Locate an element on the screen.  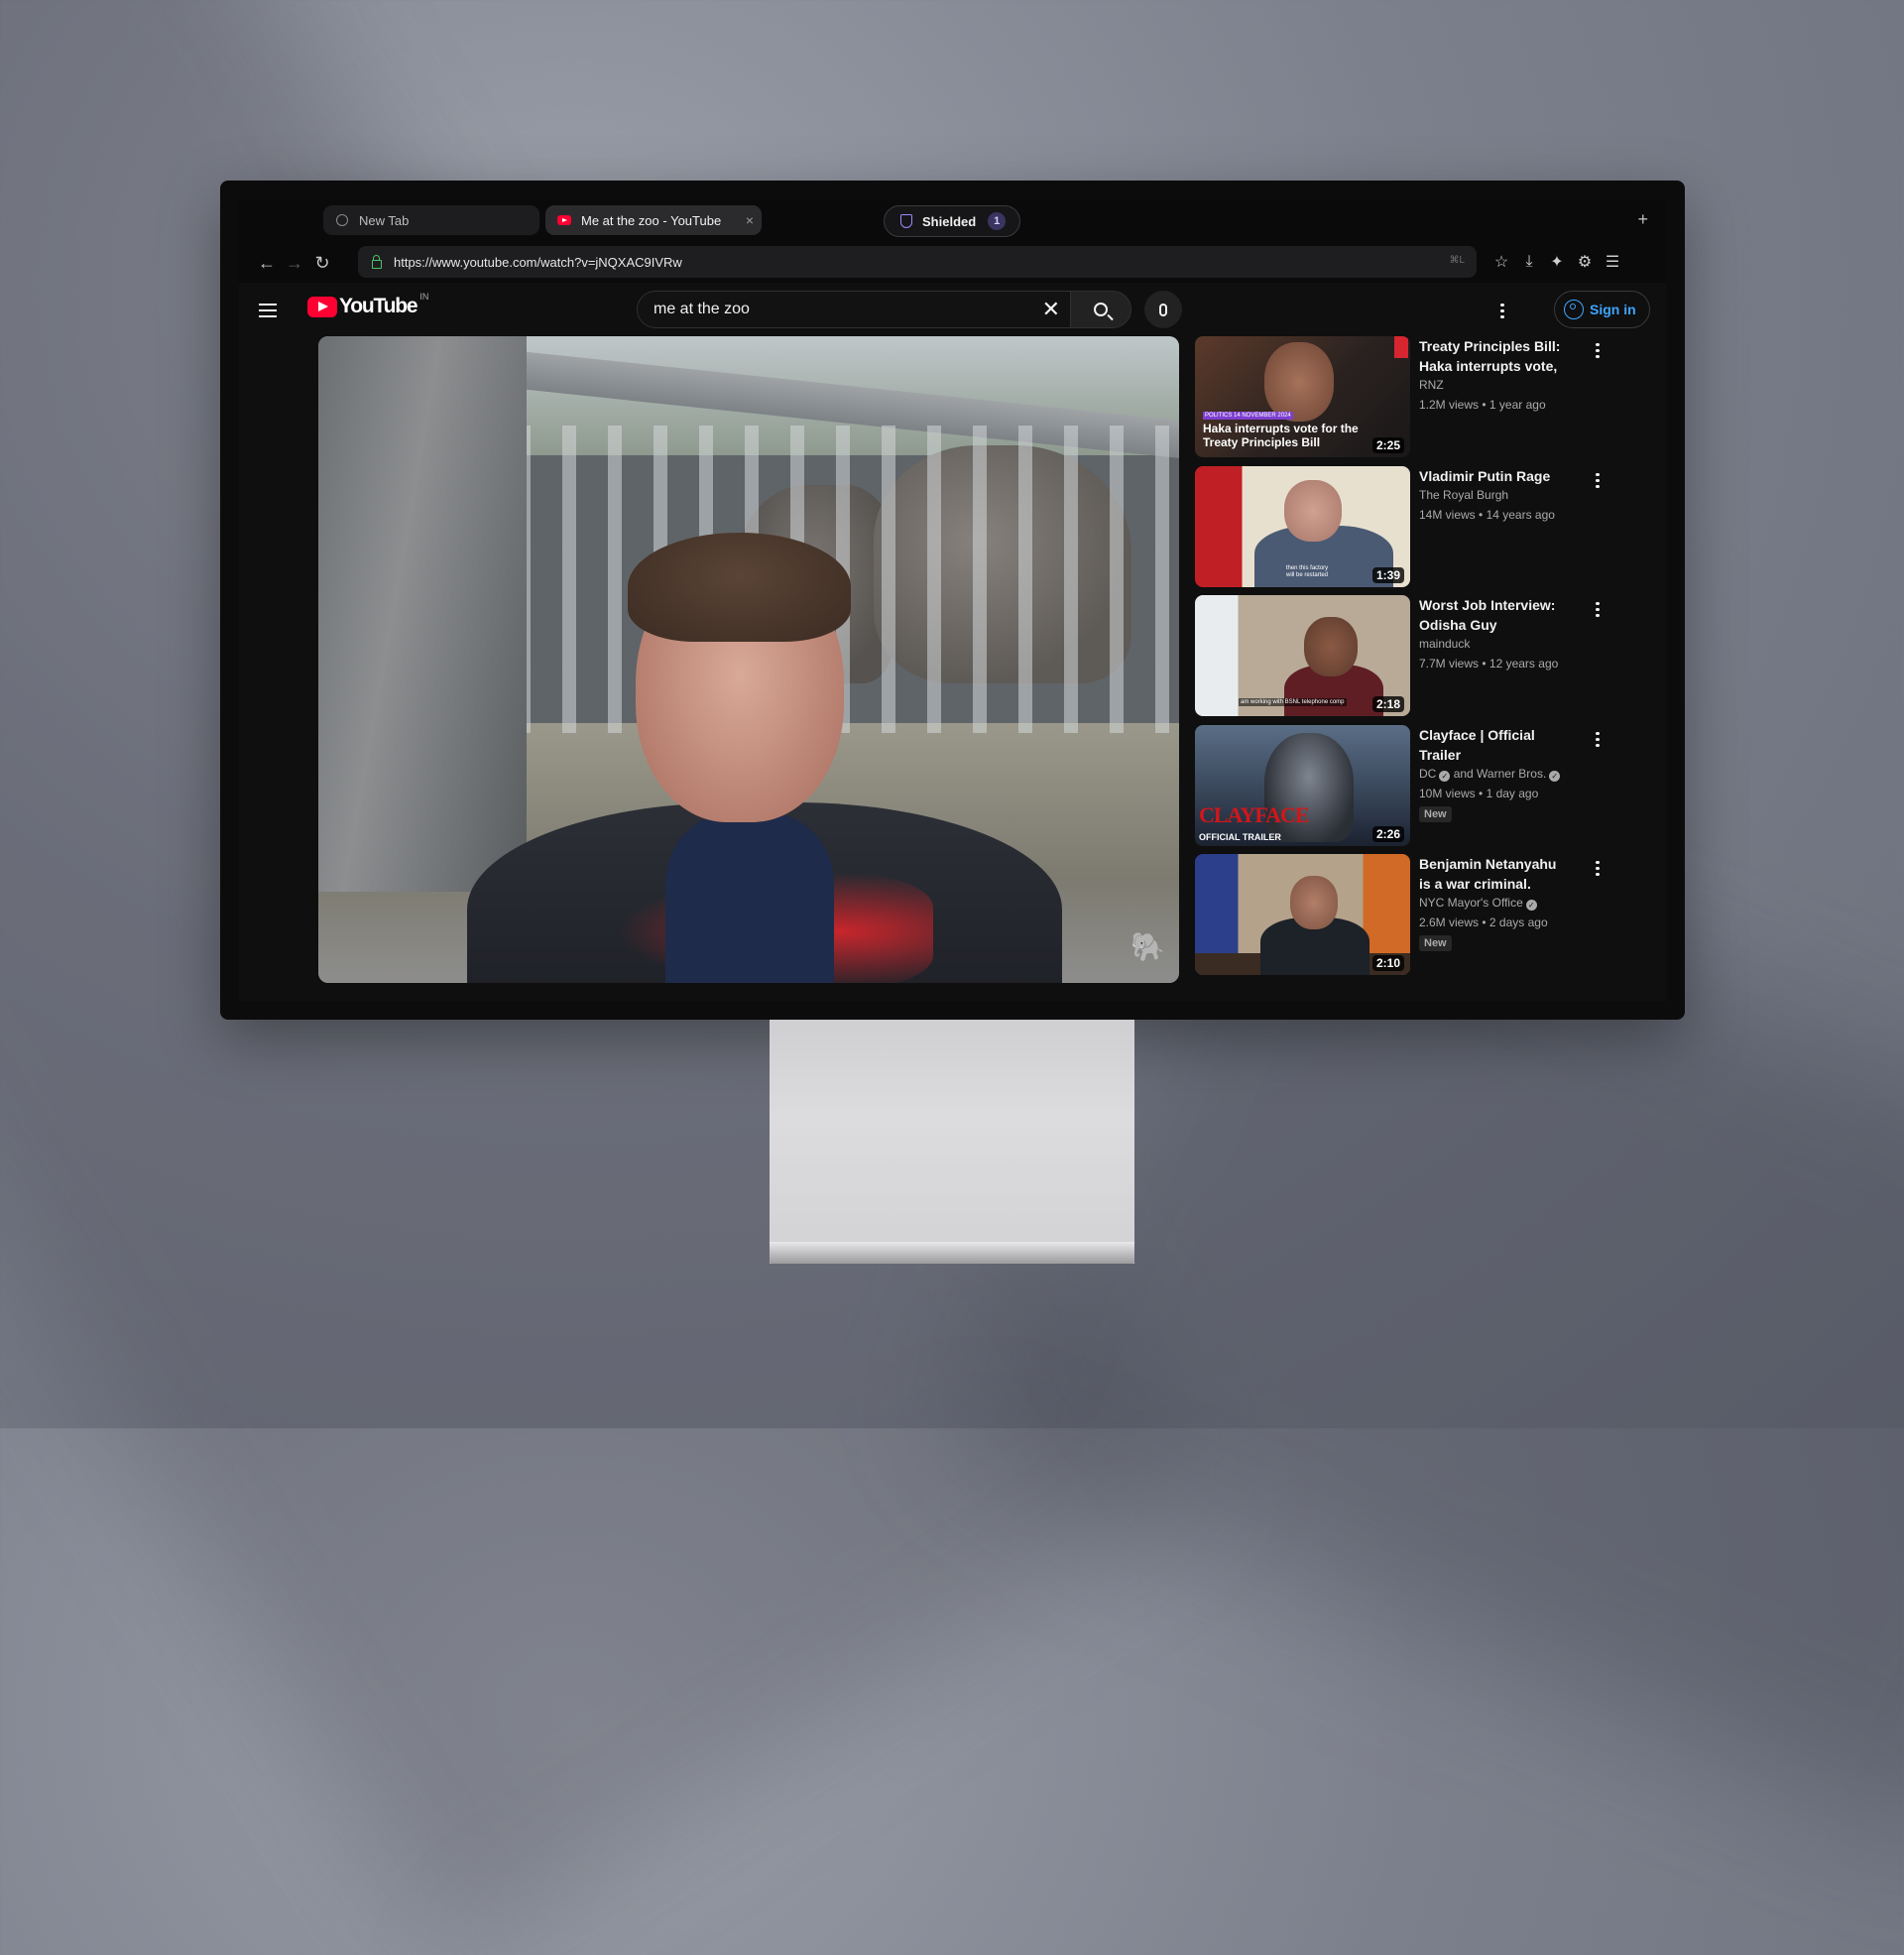
youtube-favicon-icon is located at coordinates (564, 220).